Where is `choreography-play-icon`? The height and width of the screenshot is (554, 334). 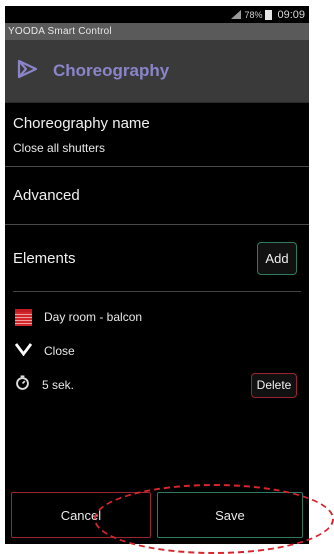
choreography-play-icon is located at coordinates (28, 71).